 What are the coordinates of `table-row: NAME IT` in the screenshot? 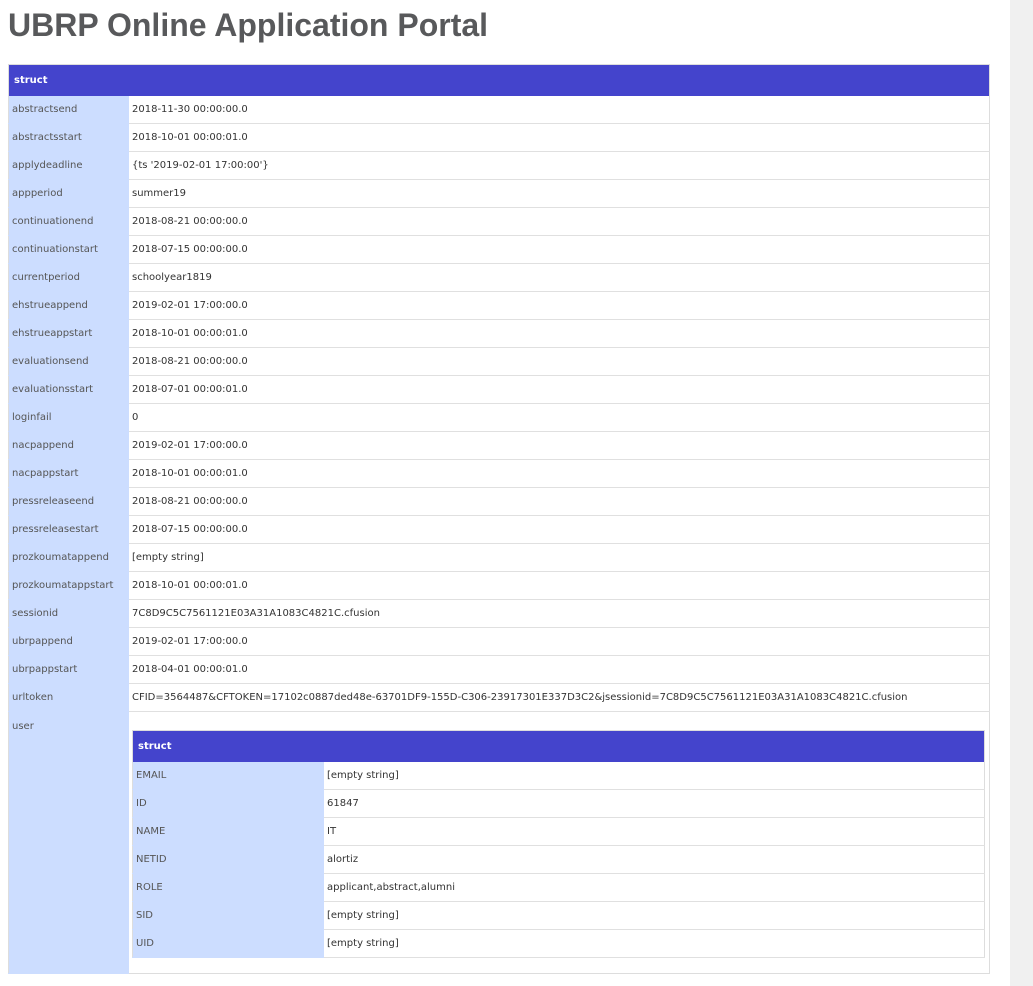 It's located at (558, 831).